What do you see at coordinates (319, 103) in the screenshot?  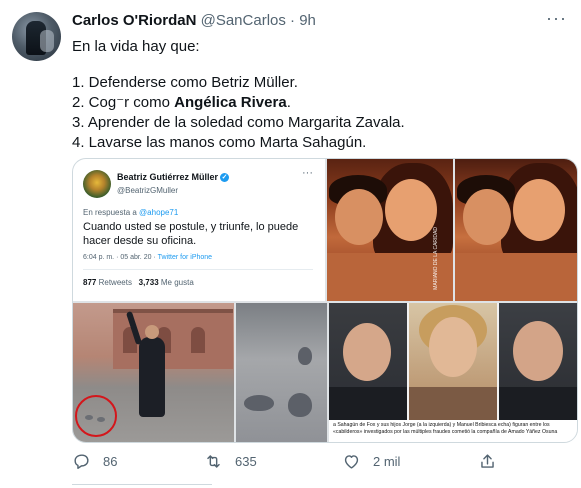 I see `tweet-line-2: 2. Cog⁻r como Angélica Rivera.` at bounding box center [319, 103].